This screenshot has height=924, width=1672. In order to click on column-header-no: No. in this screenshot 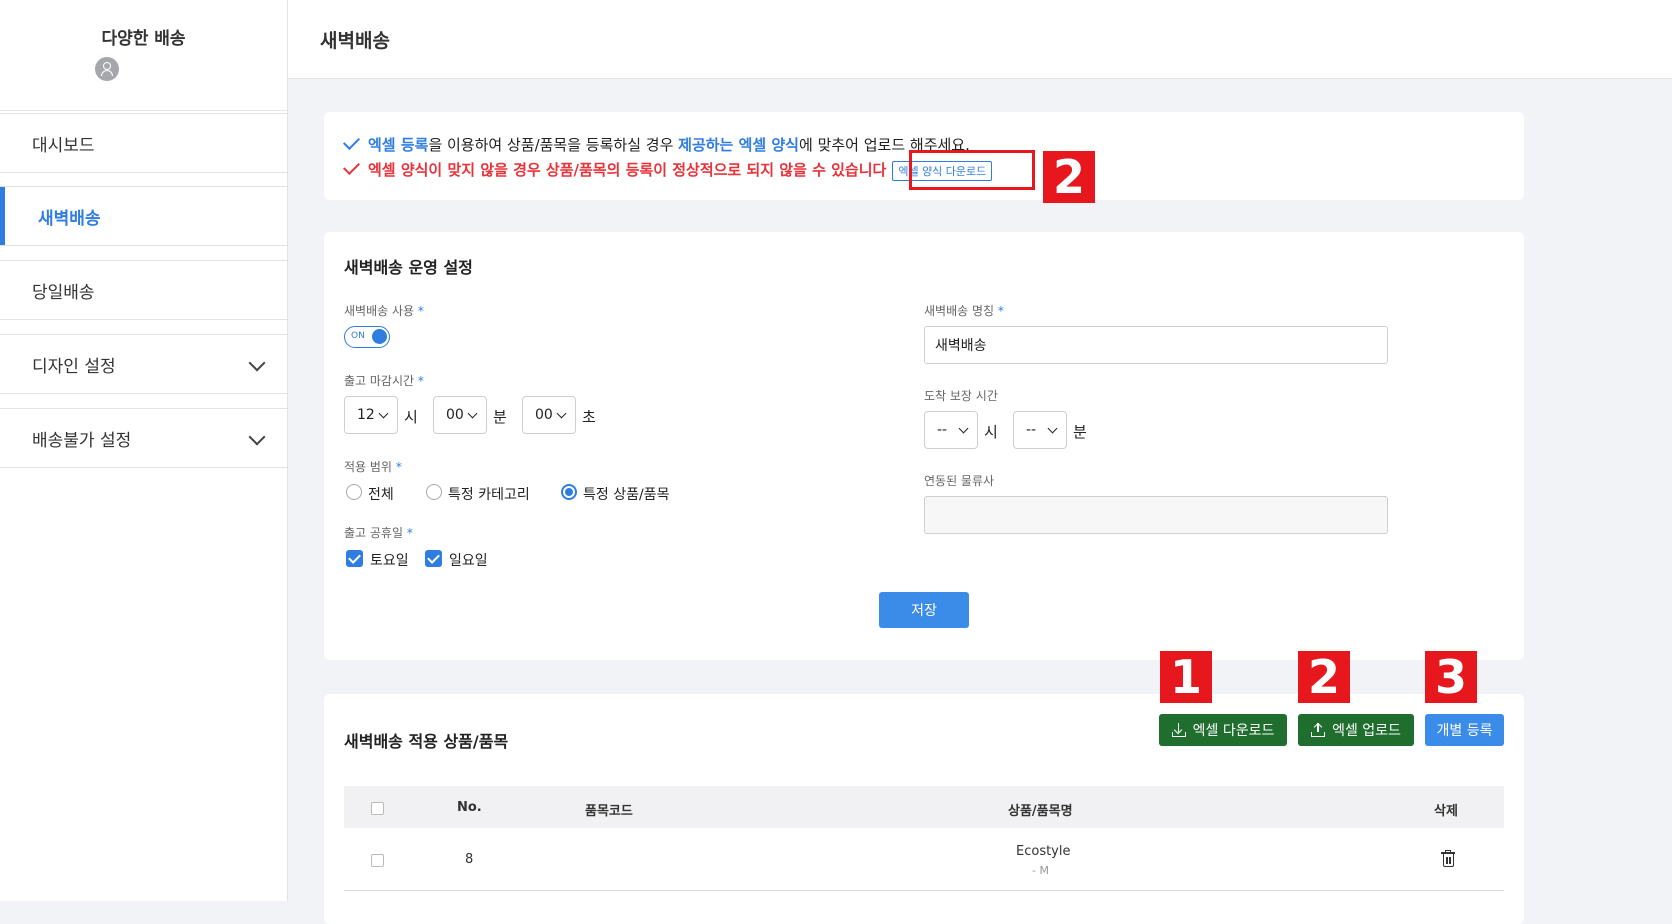, I will do `click(469, 807)`.